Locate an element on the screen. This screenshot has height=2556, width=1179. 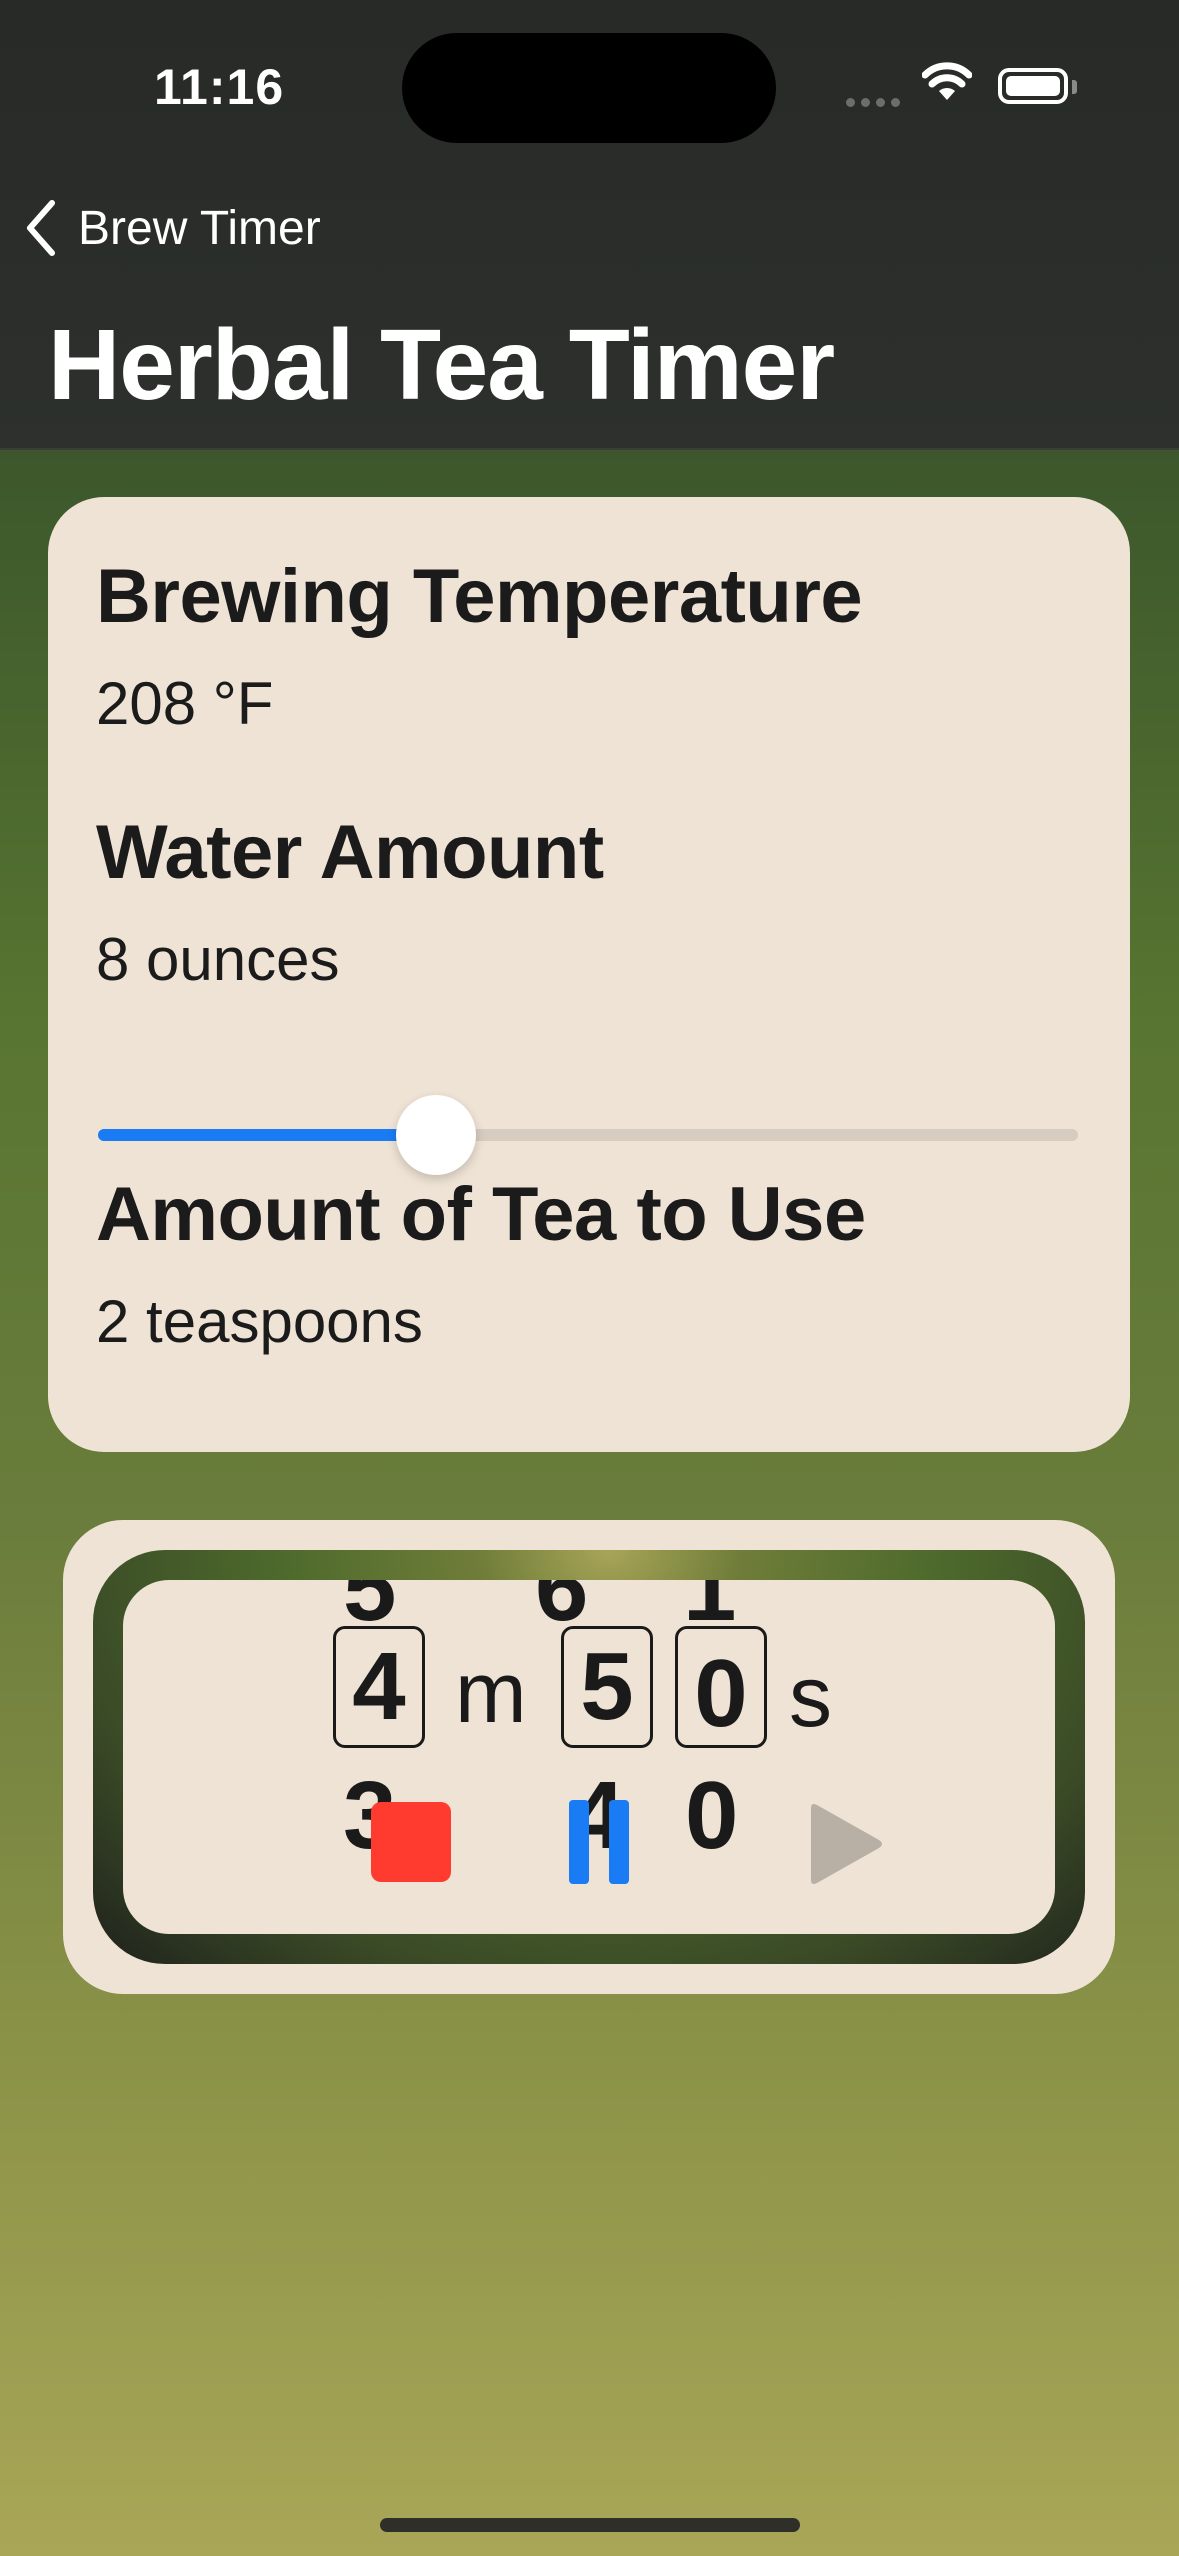
back-button: Brew Timer is located at coordinates (172, 228).